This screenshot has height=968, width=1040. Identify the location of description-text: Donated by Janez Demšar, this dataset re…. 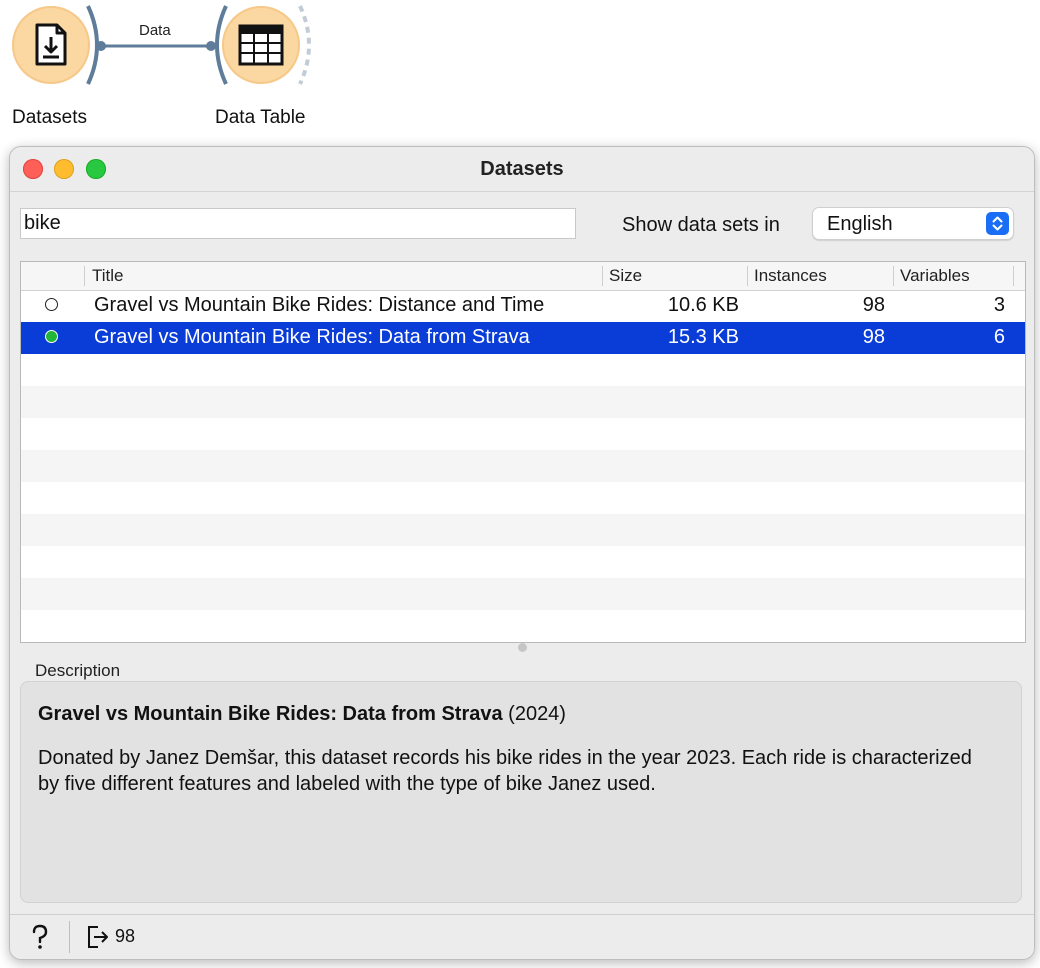
(505, 771).